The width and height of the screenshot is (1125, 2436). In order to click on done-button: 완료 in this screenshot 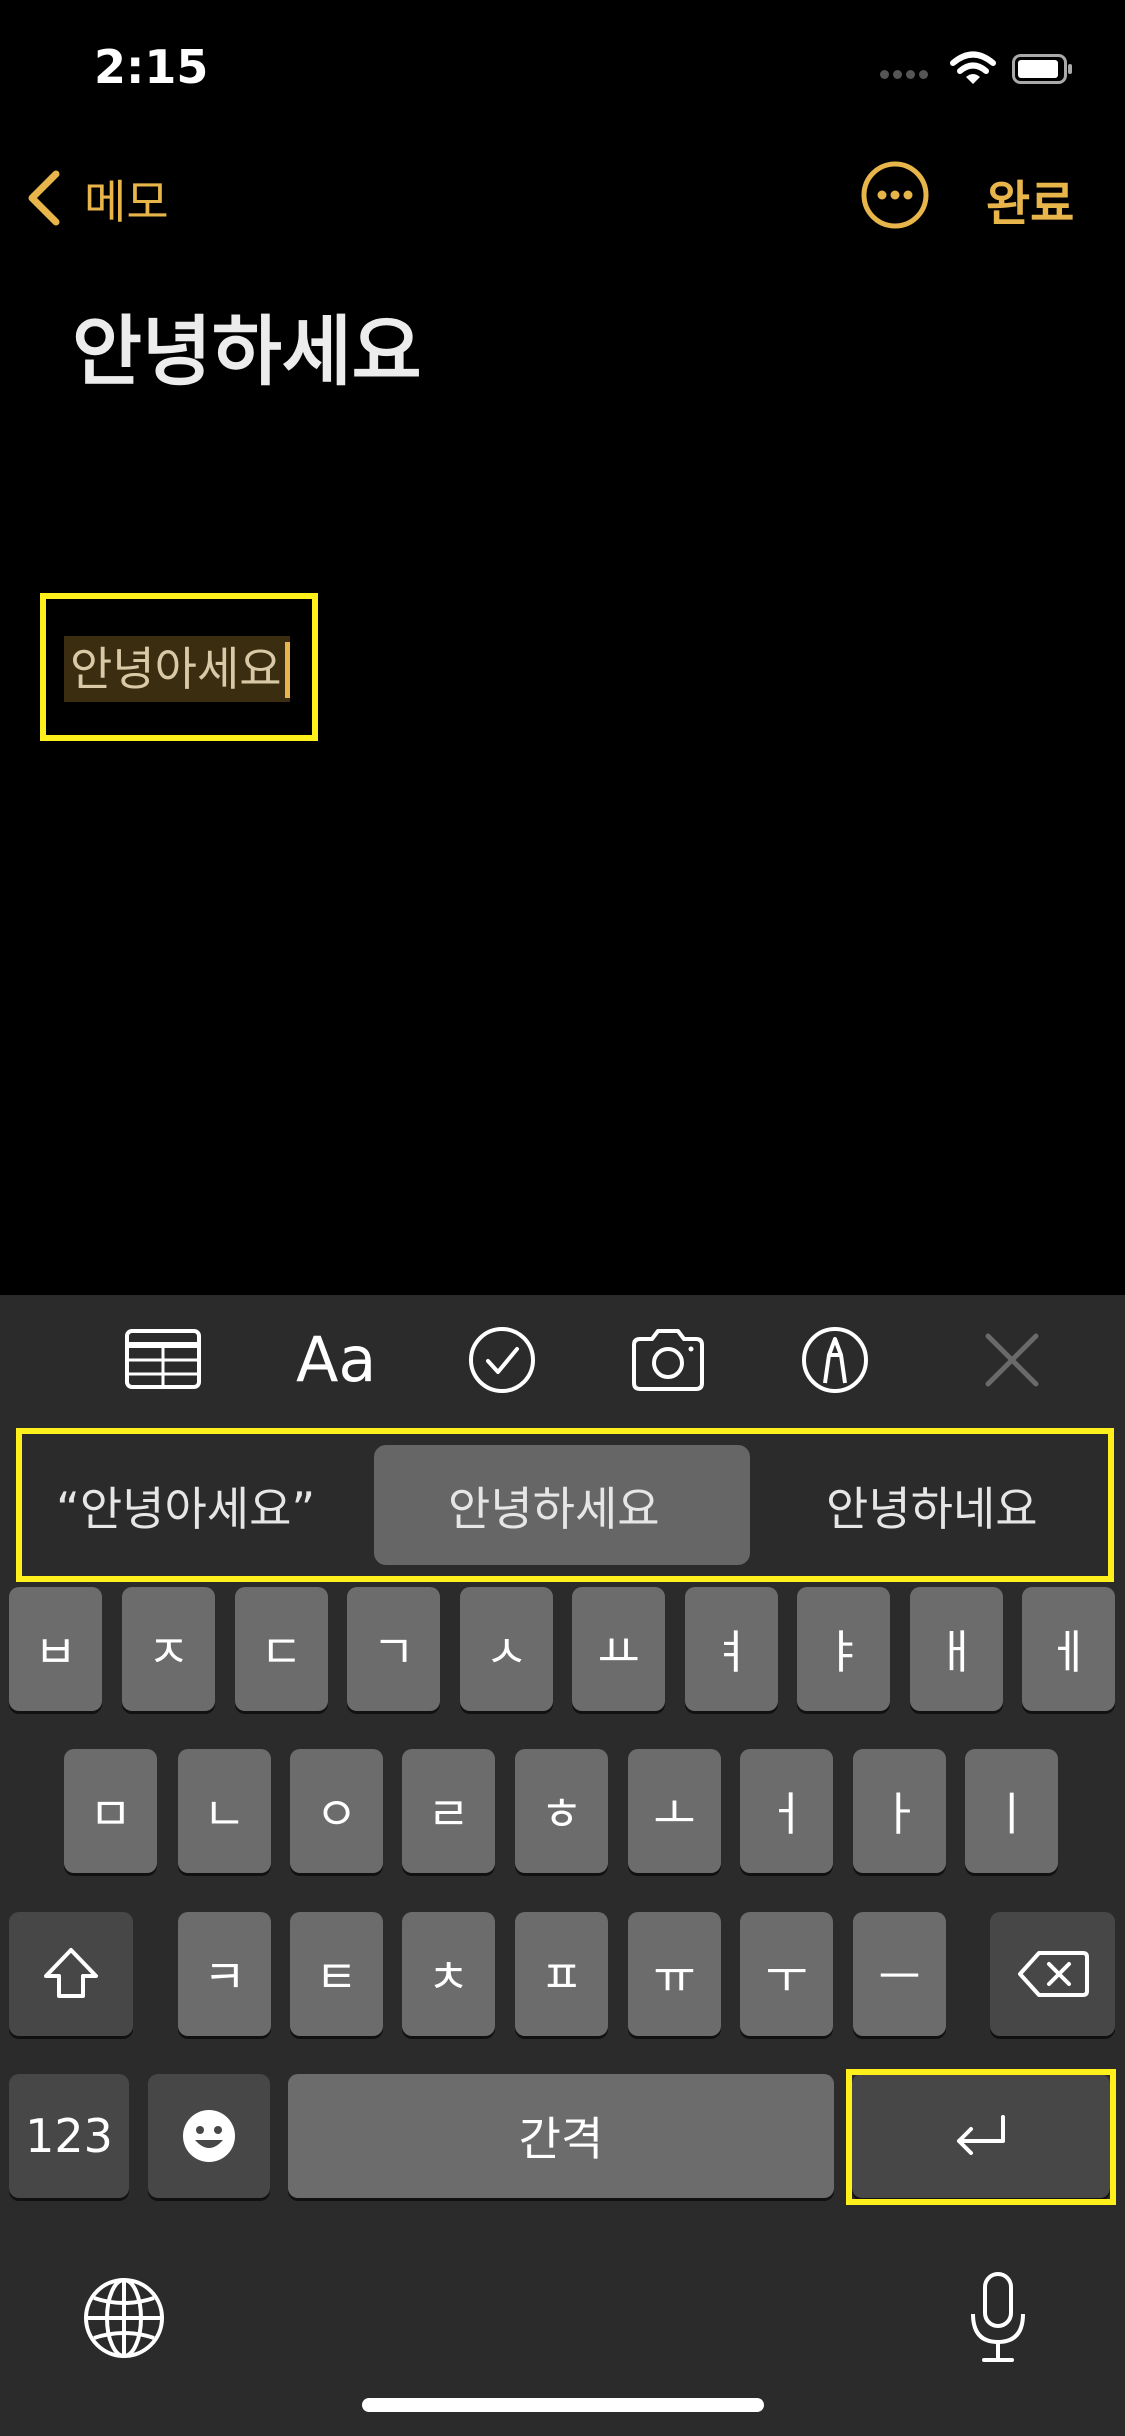, I will do `click(1030, 199)`.